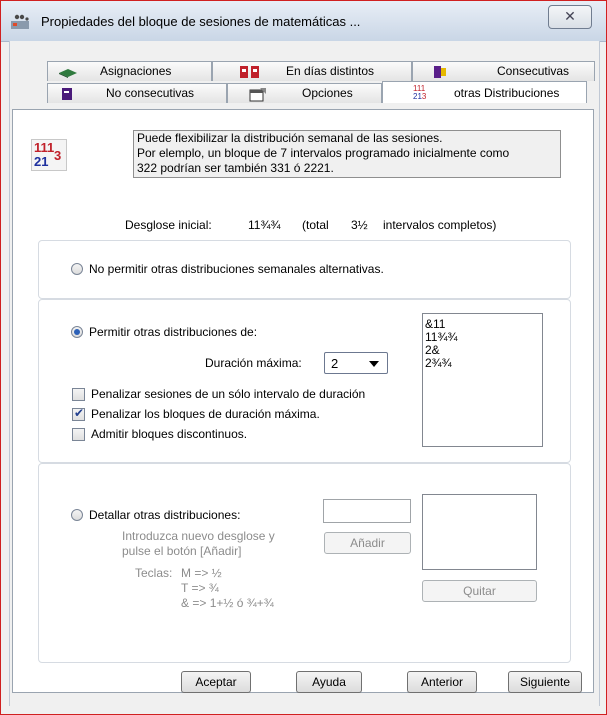  Describe the element at coordinates (201, 573) in the screenshot. I see `key-hint: M => ½` at that location.